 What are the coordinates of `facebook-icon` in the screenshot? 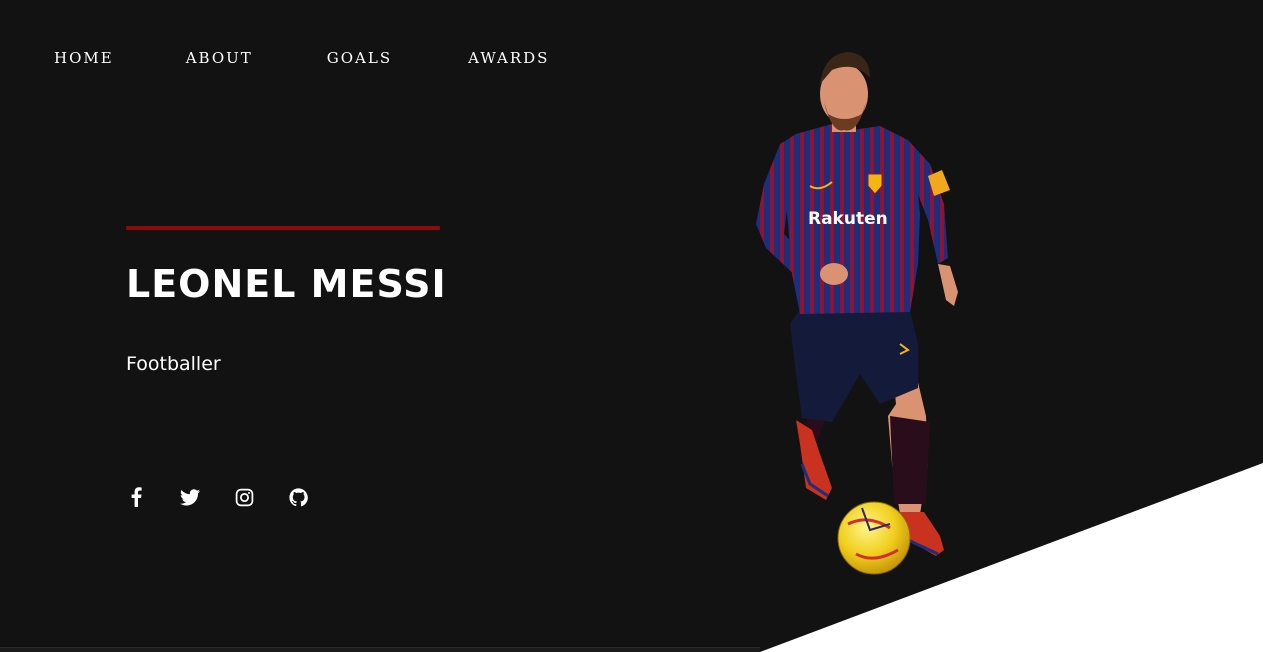 It's located at (136, 497).